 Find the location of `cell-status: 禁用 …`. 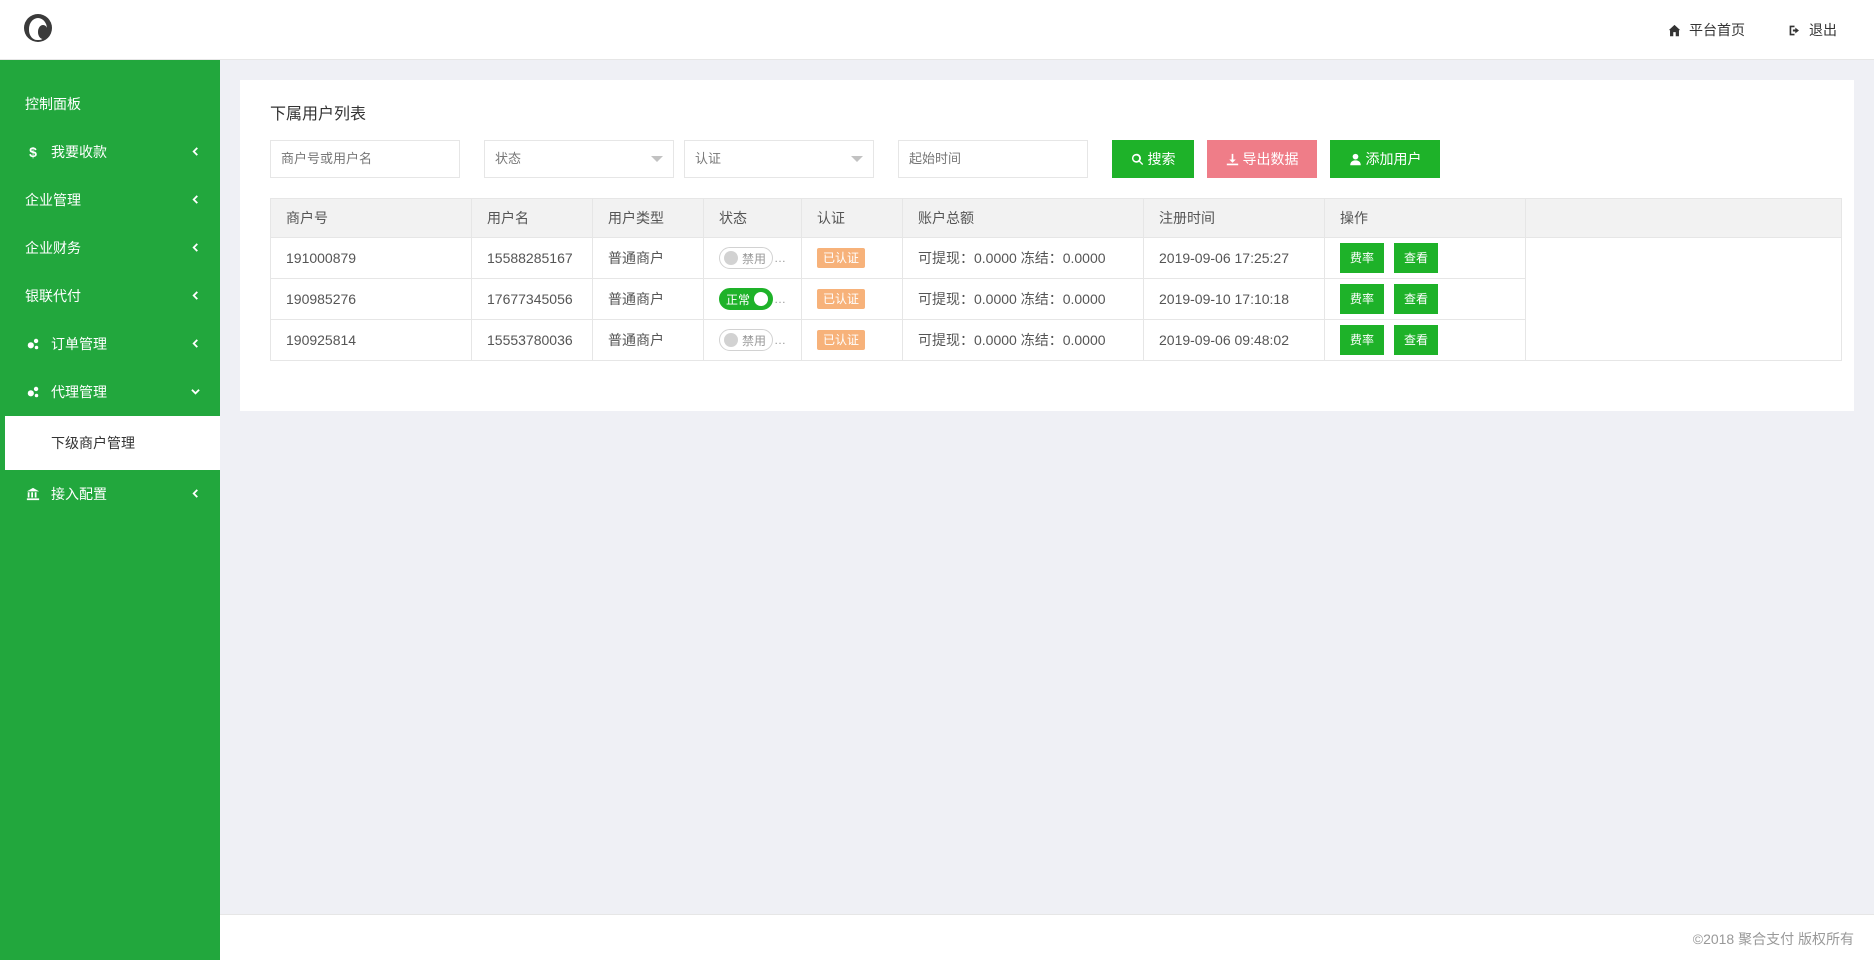

cell-status: 禁用 … is located at coordinates (752, 340).